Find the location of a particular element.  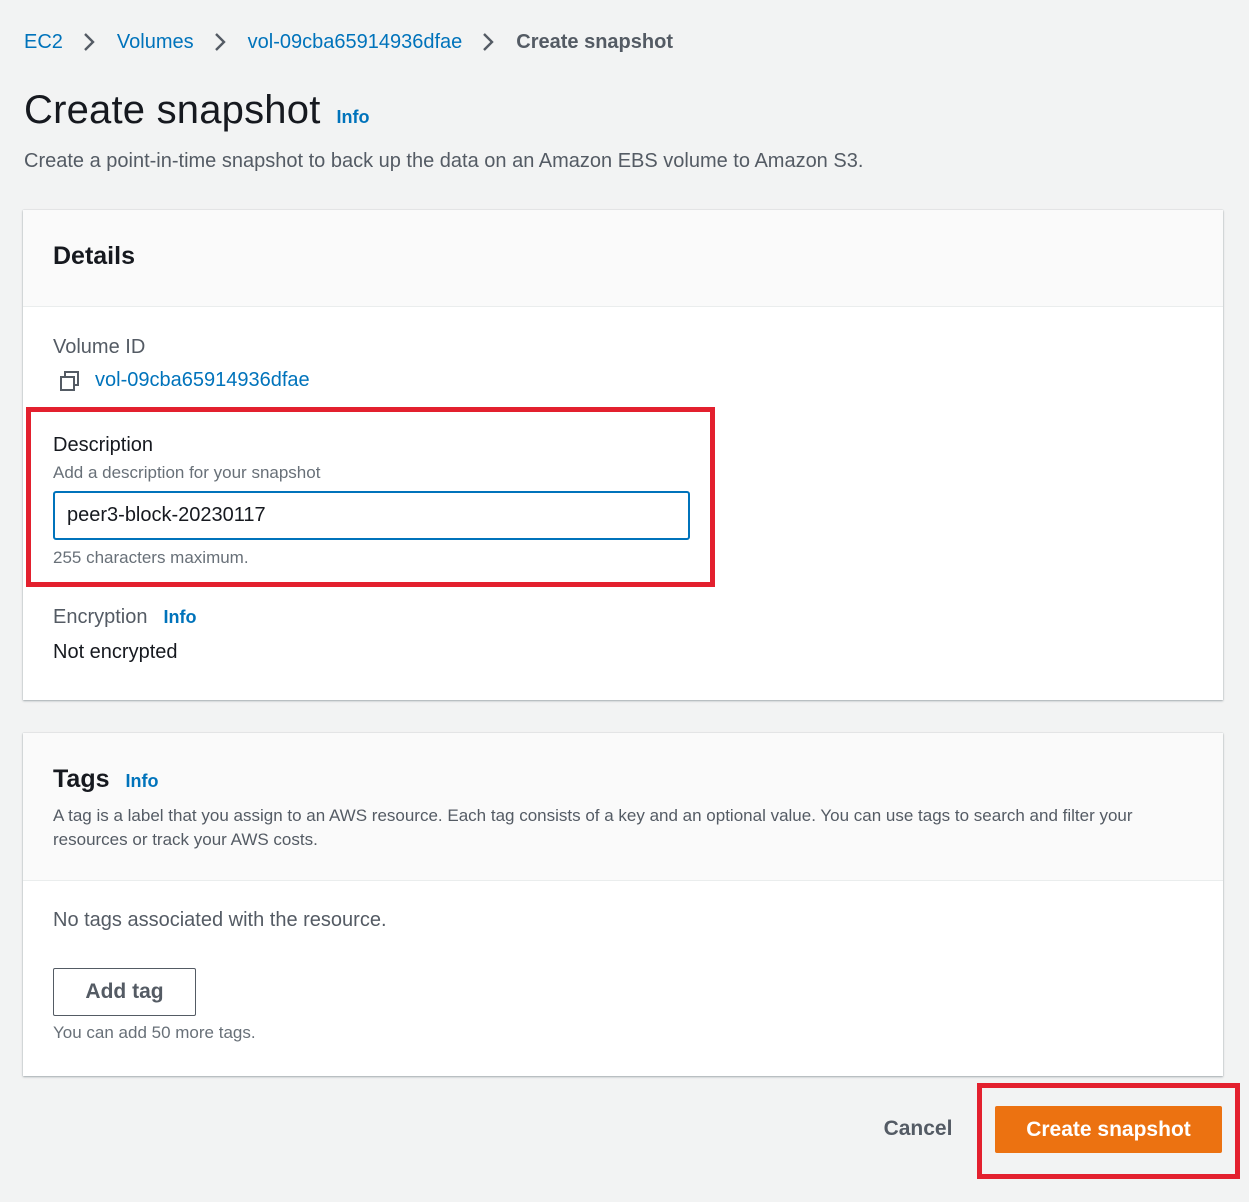

add-tag-button: Add tag is located at coordinates (124, 992).